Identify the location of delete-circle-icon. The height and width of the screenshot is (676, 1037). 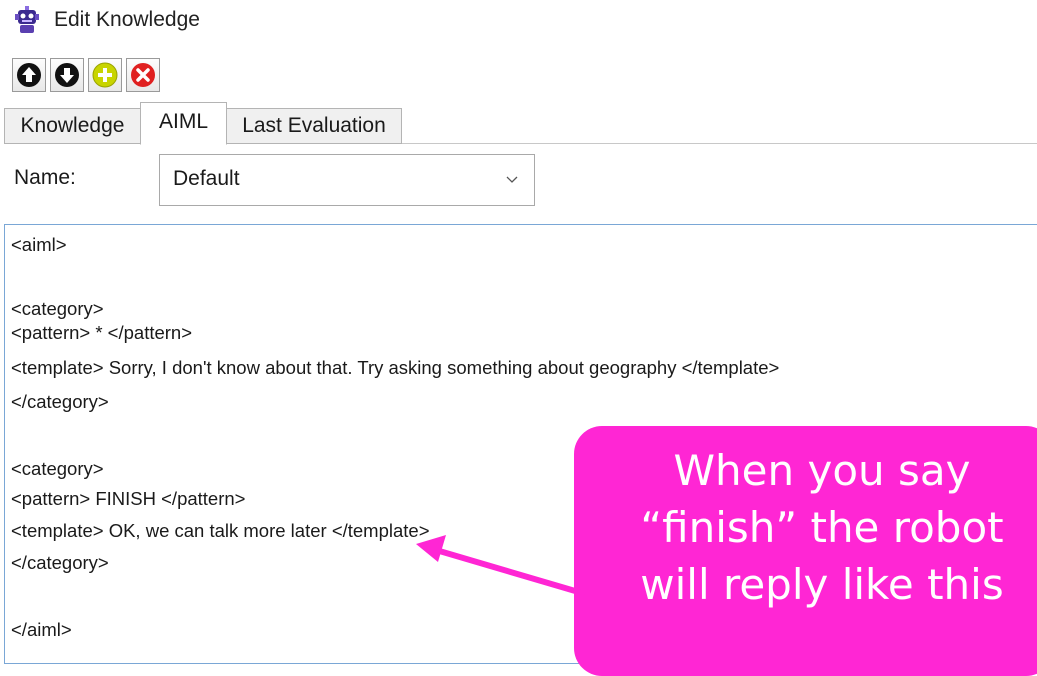
(143, 75).